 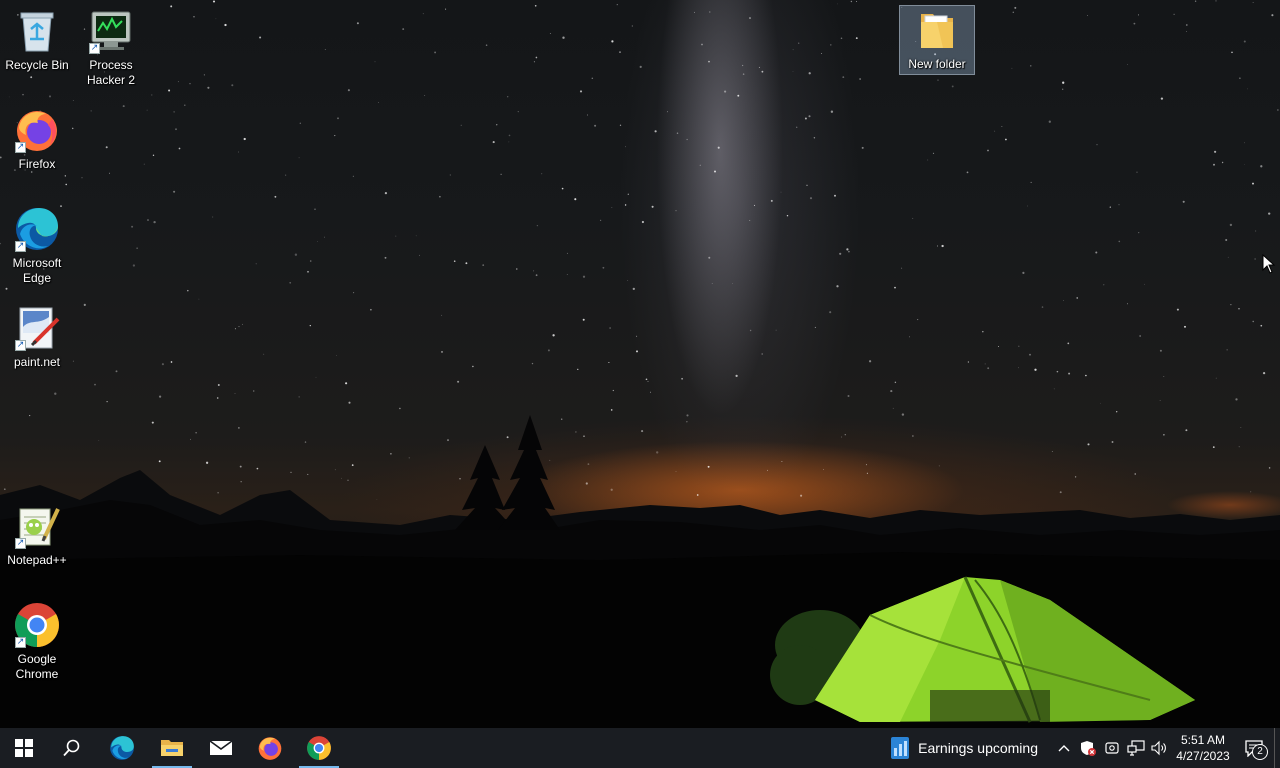 I want to click on action-center-button: 2, so click(x=1254, y=748).